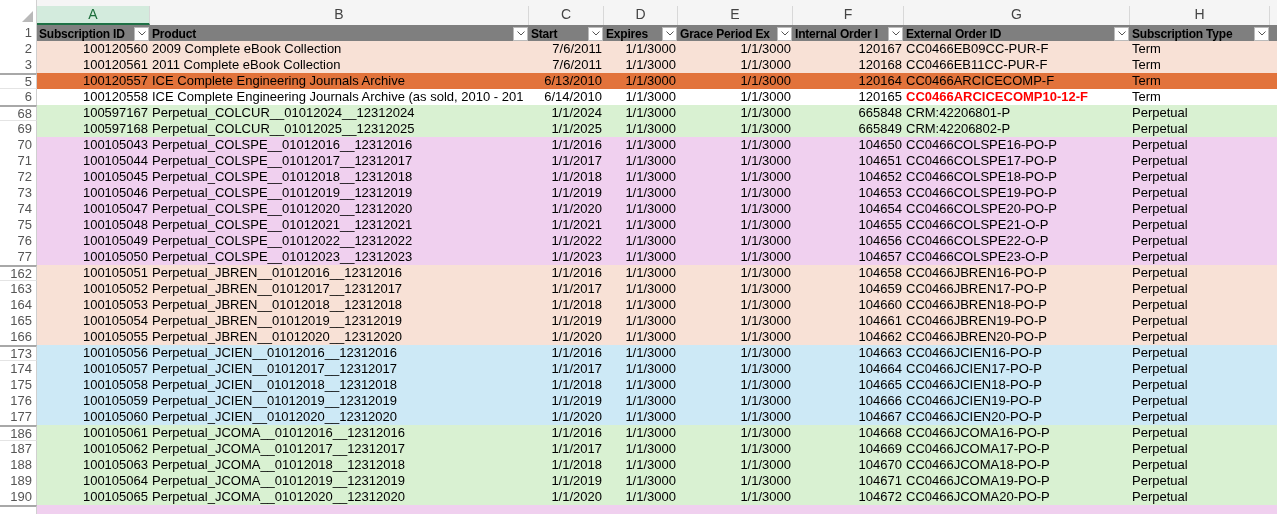 The width and height of the screenshot is (1277, 514). Describe the element at coordinates (573, 81) in the screenshot. I see `table-cell-text: 6/13/2010` at that location.